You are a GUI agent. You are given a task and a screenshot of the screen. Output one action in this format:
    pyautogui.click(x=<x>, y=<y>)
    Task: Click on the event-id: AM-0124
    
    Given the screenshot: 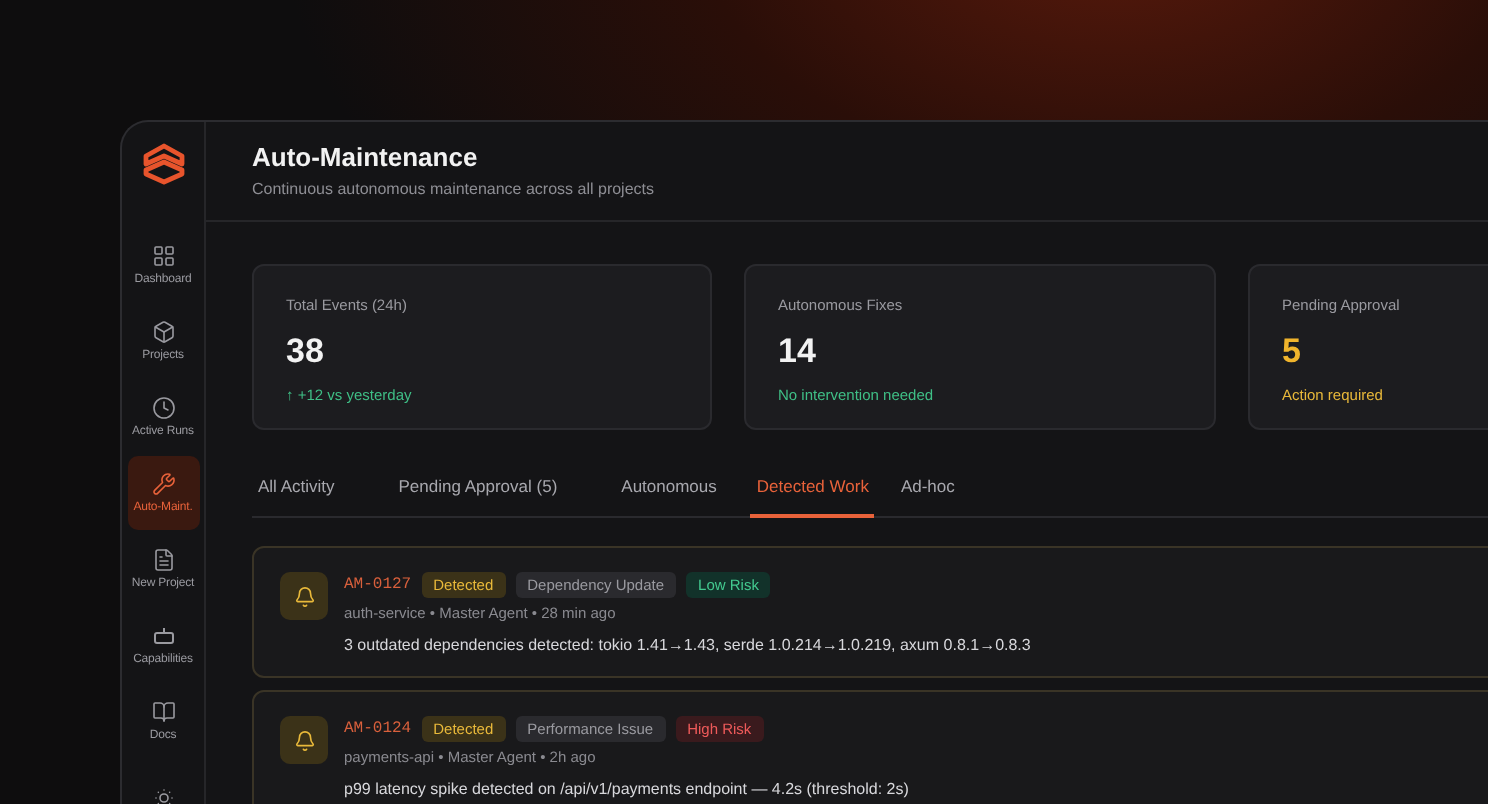 What is the action you would take?
    pyautogui.click(x=378, y=729)
    